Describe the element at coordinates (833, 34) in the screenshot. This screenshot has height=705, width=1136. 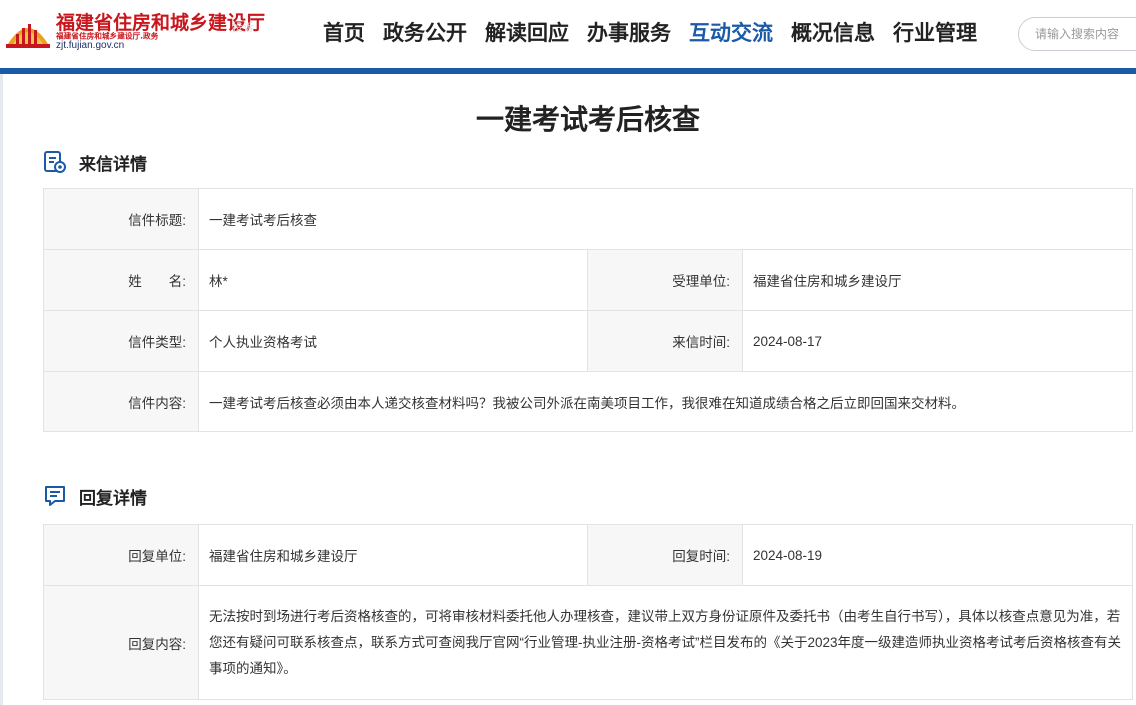
I see `nav-overview: 概况信息` at that location.